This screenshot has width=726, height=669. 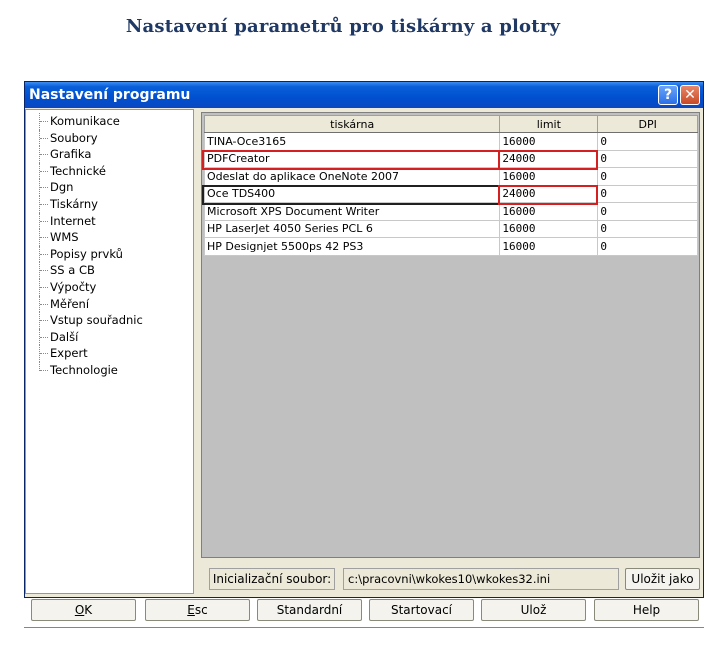 I want to click on table-row: PDFCreator 24000 0, so click(x=450, y=158).